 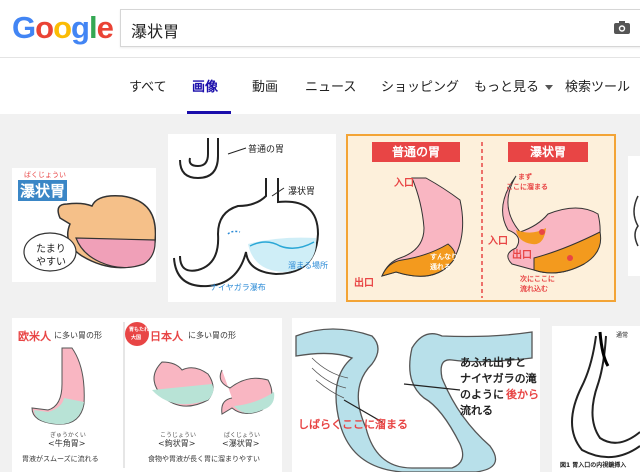 I want to click on label: 瀑状胃, so click(x=302, y=192).